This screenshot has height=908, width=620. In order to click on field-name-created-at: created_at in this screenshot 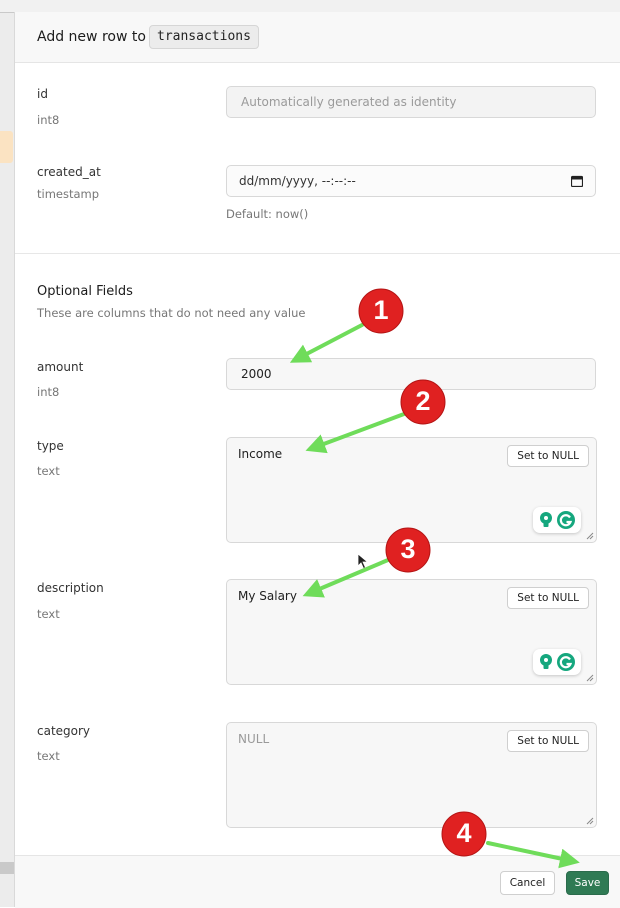, I will do `click(69, 172)`.